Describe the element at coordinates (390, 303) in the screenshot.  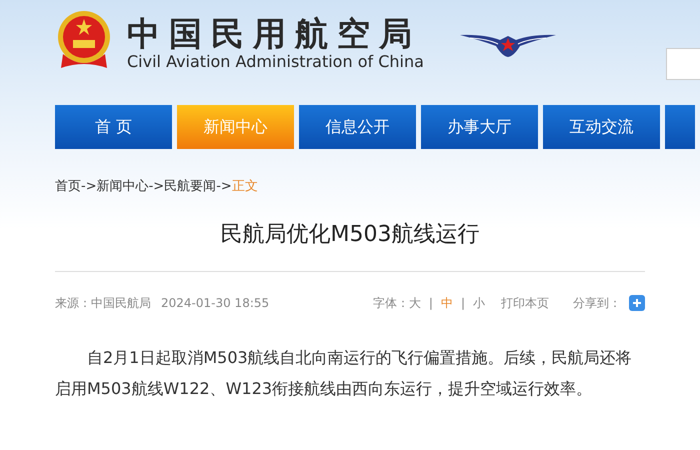
I see `font-size-label: 字体：` at that location.